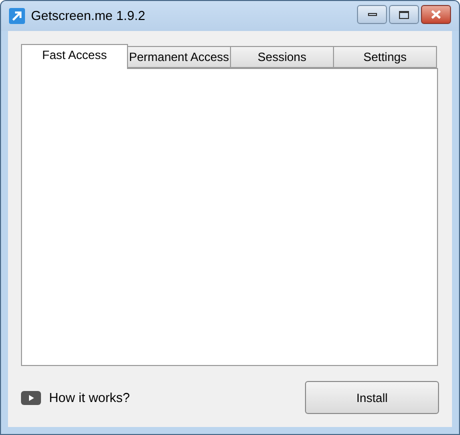  Describe the element at coordinates (372, 397) in the screenshot. I see `install-button: Install` at that location.